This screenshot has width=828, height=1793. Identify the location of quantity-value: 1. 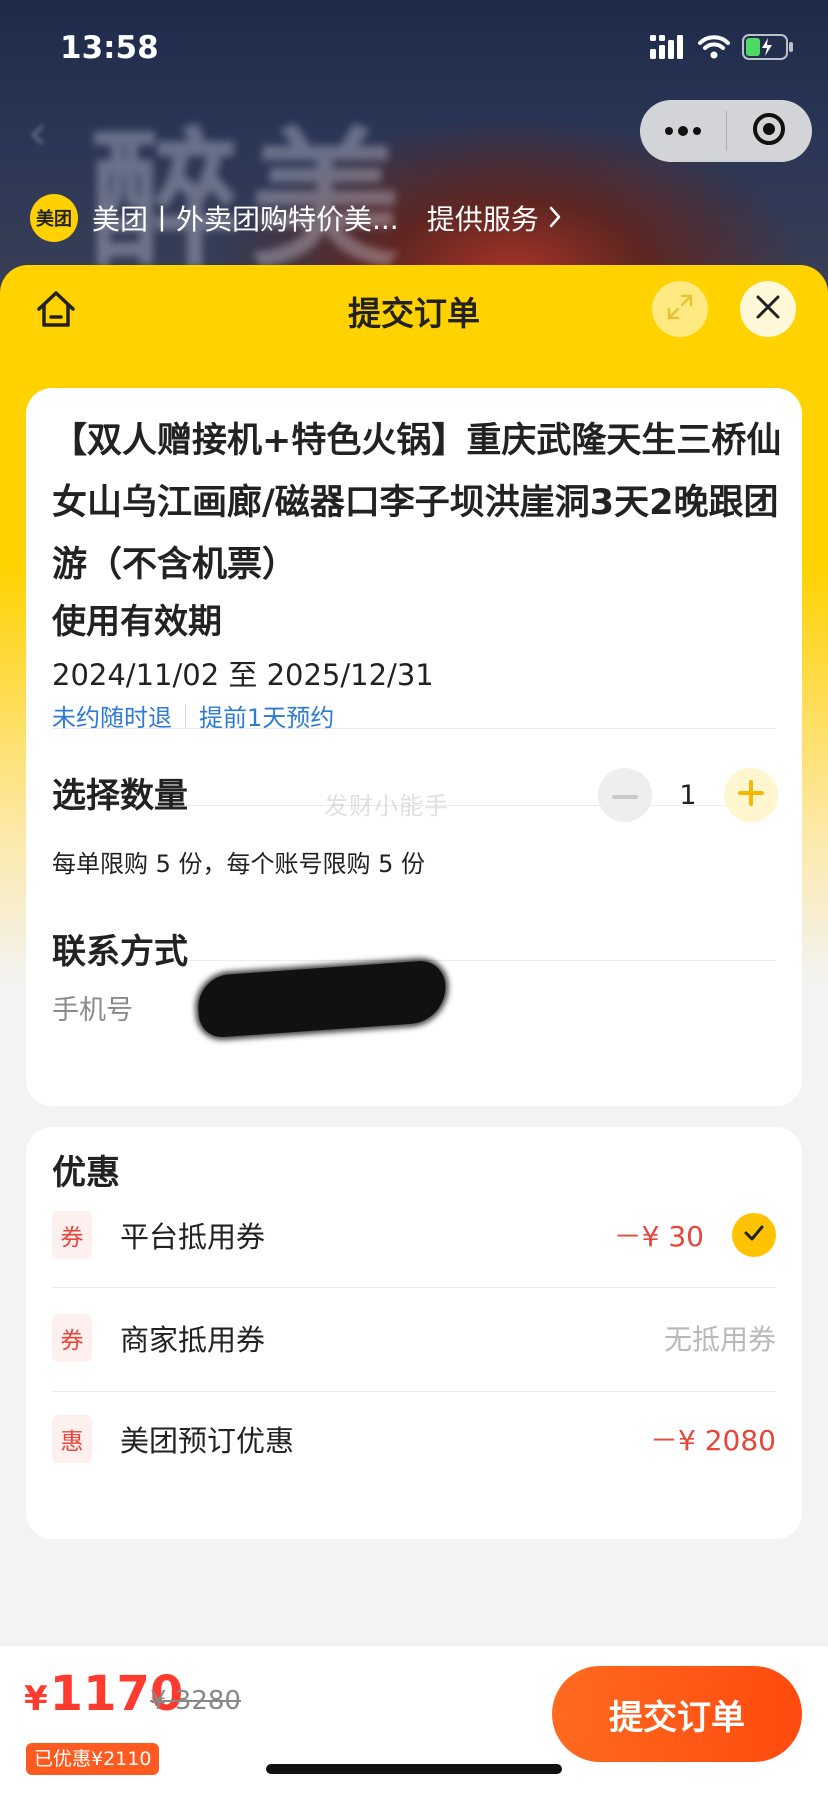
(688, 795).